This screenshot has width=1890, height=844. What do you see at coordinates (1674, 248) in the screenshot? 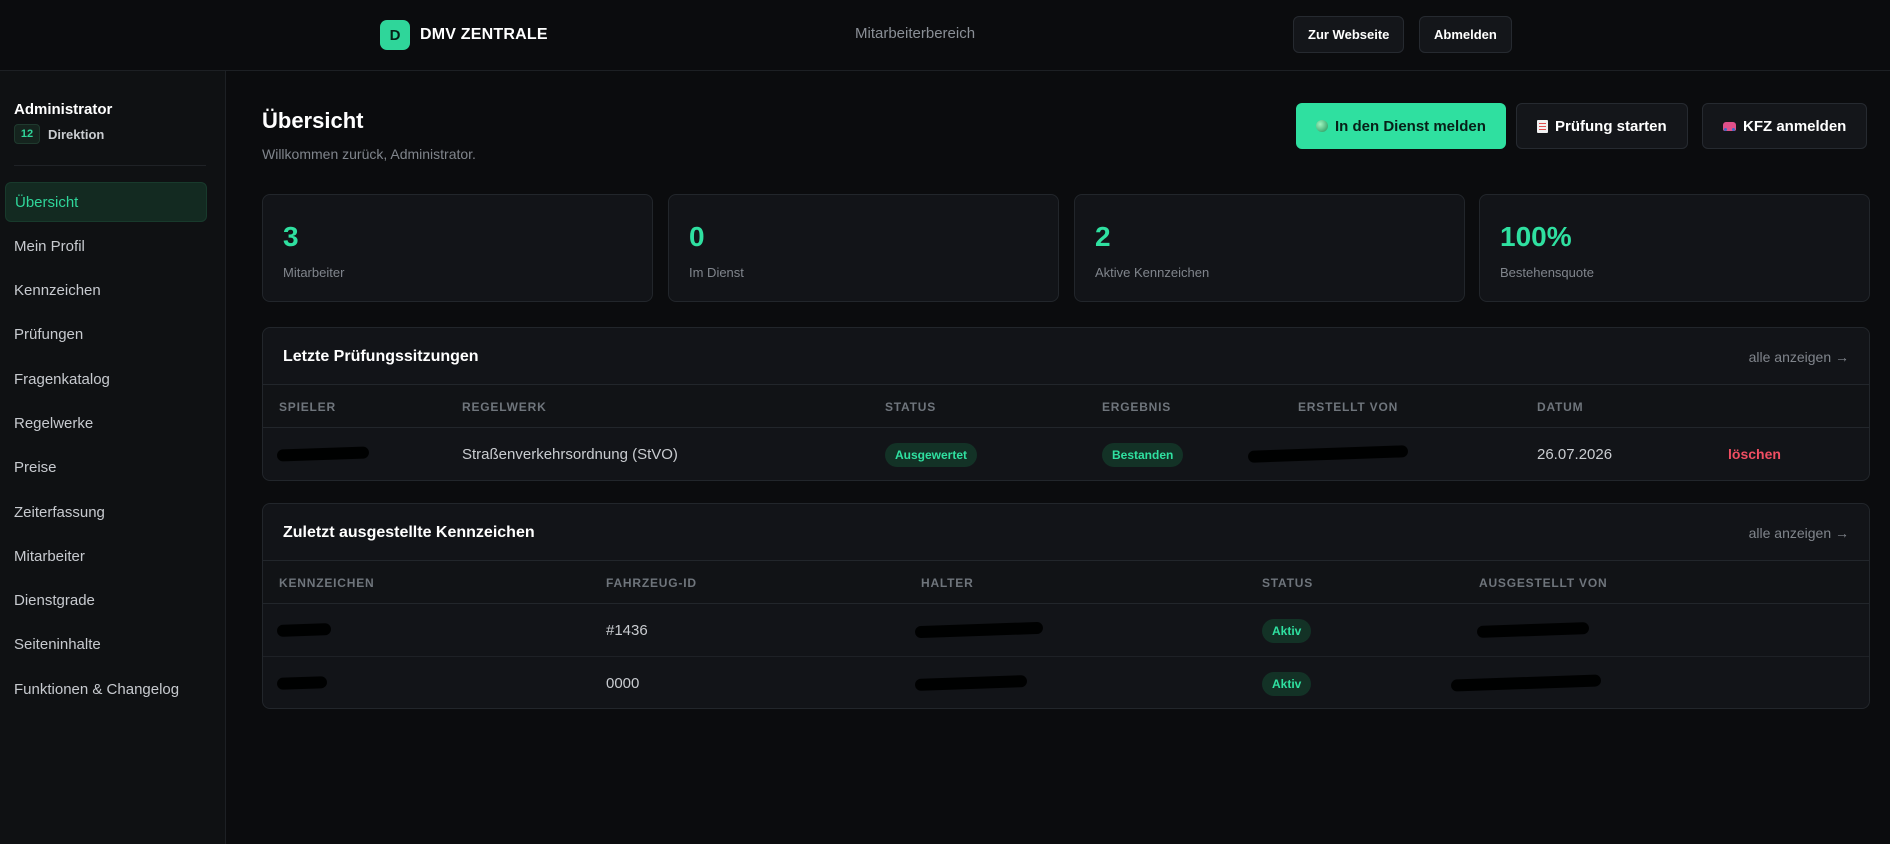
I see `stat-card-bestehensquote: 100% Bestehensquote` at bounding box center [1674, 248].